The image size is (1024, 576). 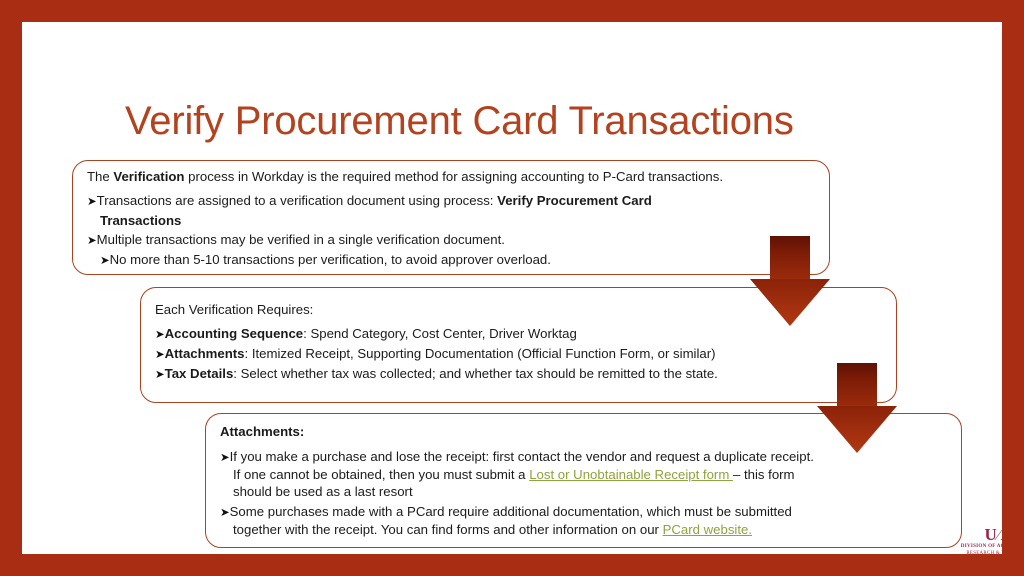 I want to click on lost-receipt-form-link: Lost or Unobtainable Receipt form, so click(x=631, y=474).